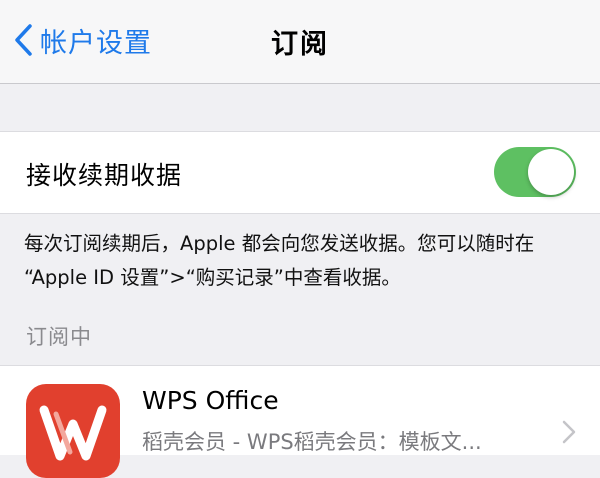 Image resolution: width=600 pixels, height=478 pixels. What do you see at coordinates (212, 277) in the screenshot?
I see `footnote-line-2: “Apple ID 设置”>“购买记录”中查看收据。` at bounding box center [212, 277].